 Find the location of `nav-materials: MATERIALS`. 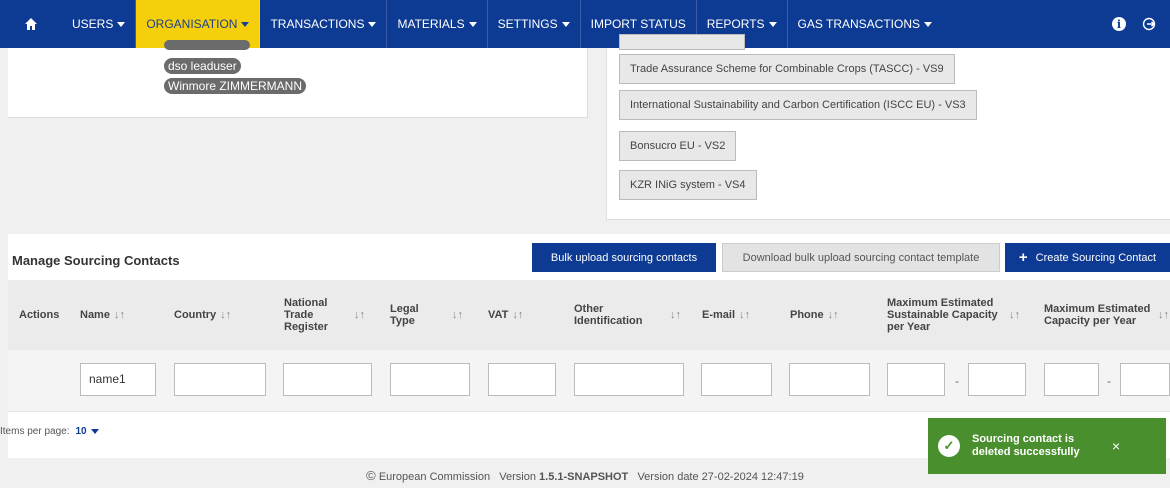

nav-materials: MATERIALS is located at coordinates (437, 24).